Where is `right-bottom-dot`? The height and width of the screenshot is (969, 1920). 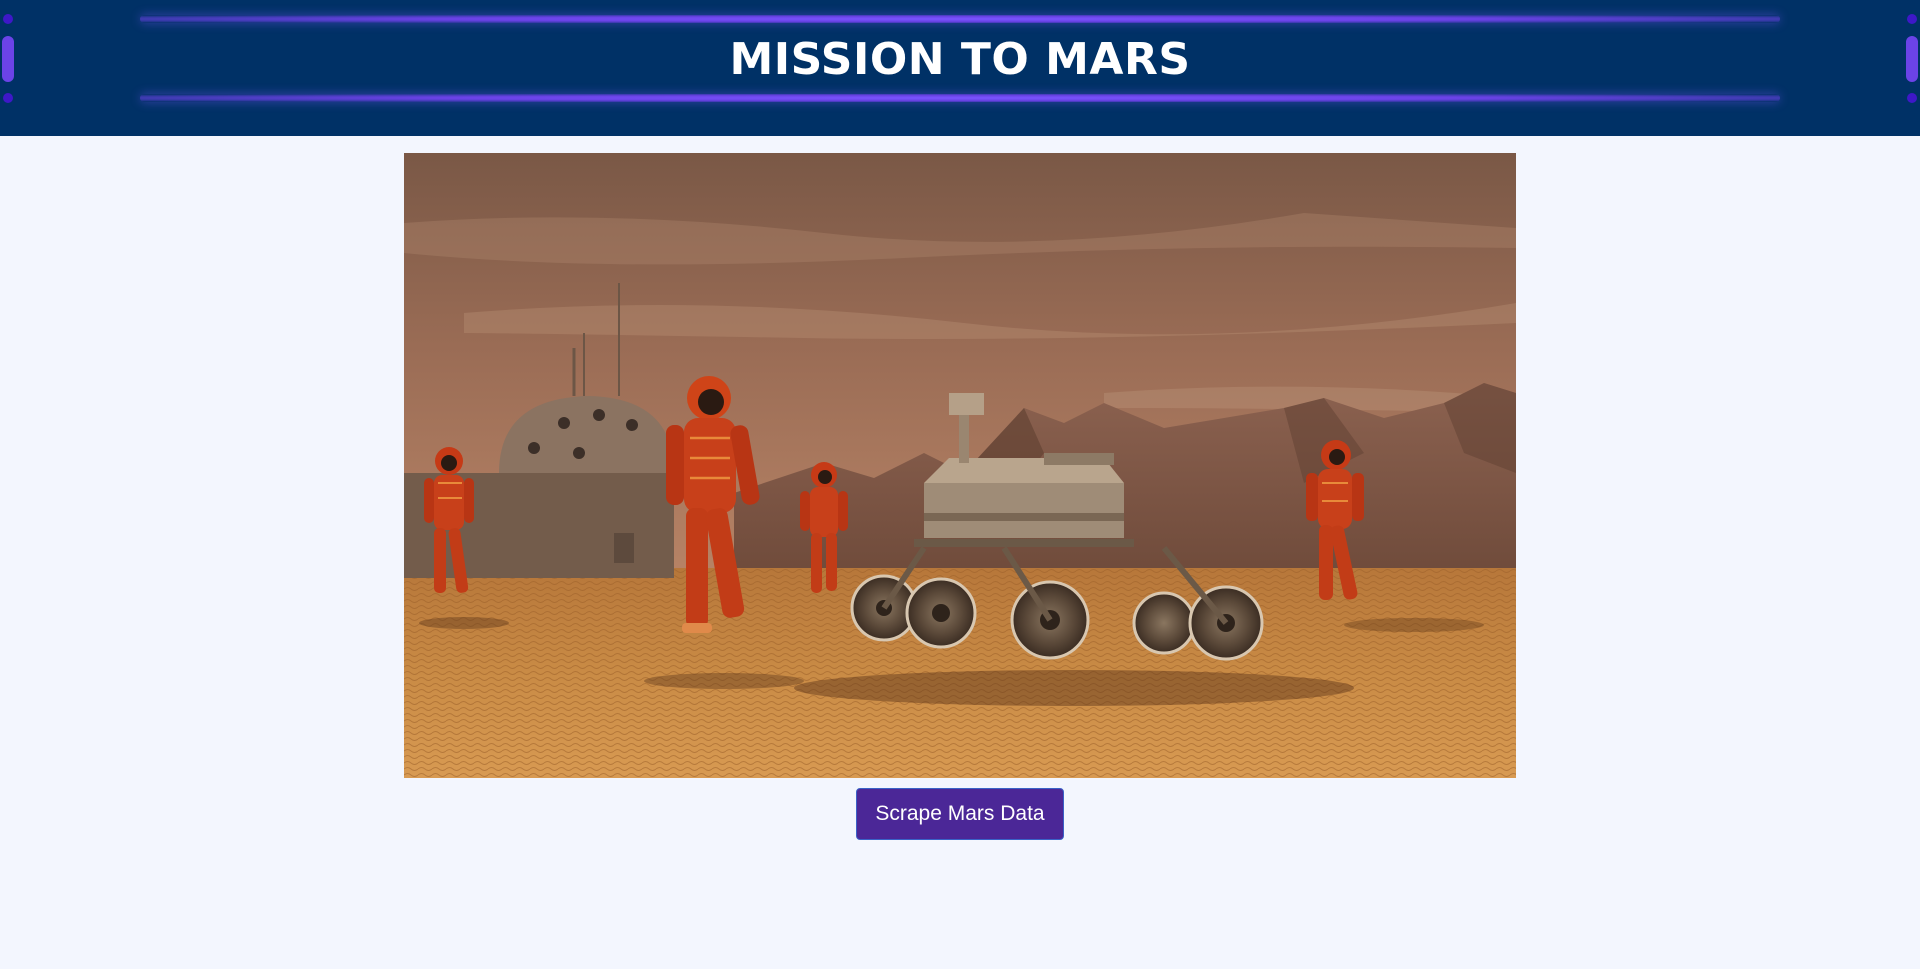 right-bottom-dot is located at coordinates (1912, 98).